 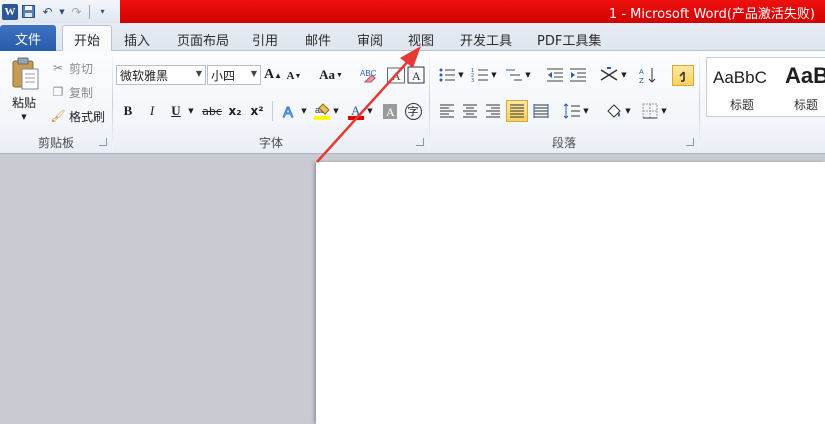 What do you see at coordinates (370, 39) in the screenshot?
I see `tab-review: 审阅` at bounding box center [370, 39].